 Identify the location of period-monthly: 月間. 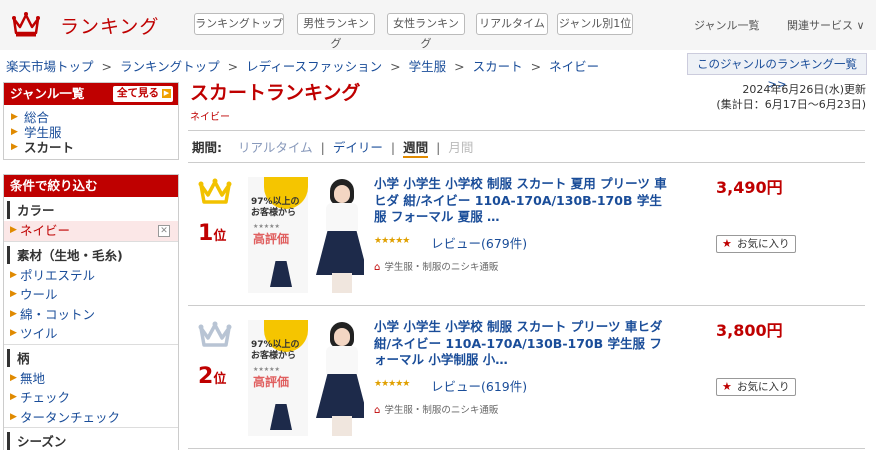
(461, 147).